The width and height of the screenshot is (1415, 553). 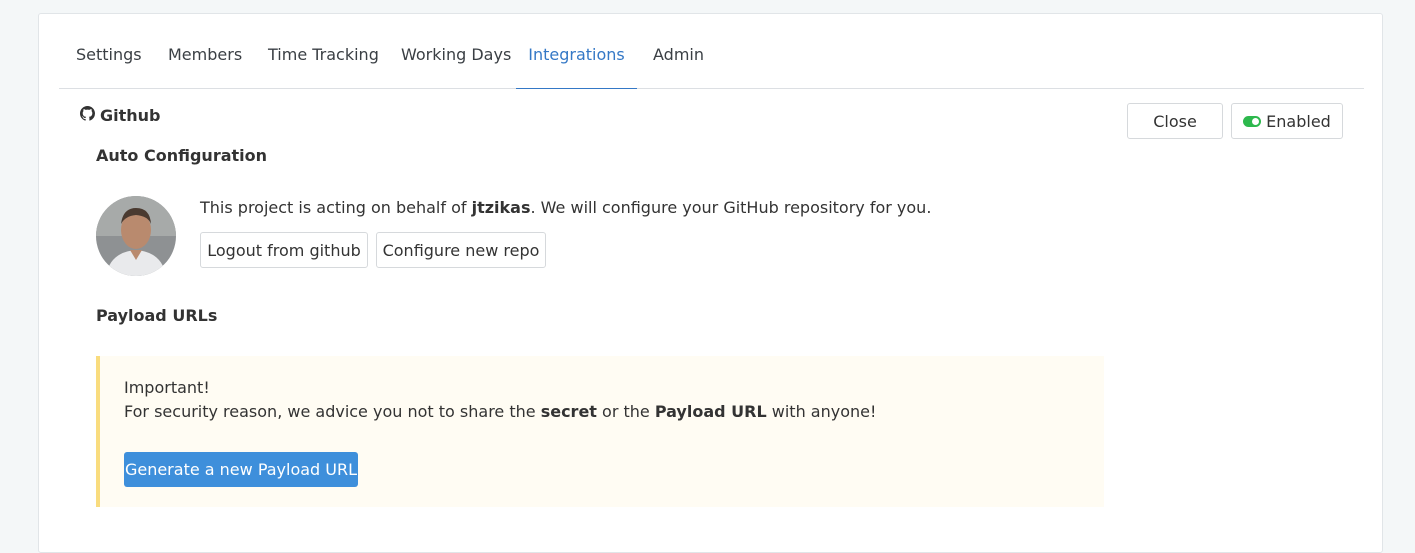 What do you see at coordinates (710, 411) in the screenshot?
I see `alert-payload-url: Payload URL` at bounding box center [710, 411].